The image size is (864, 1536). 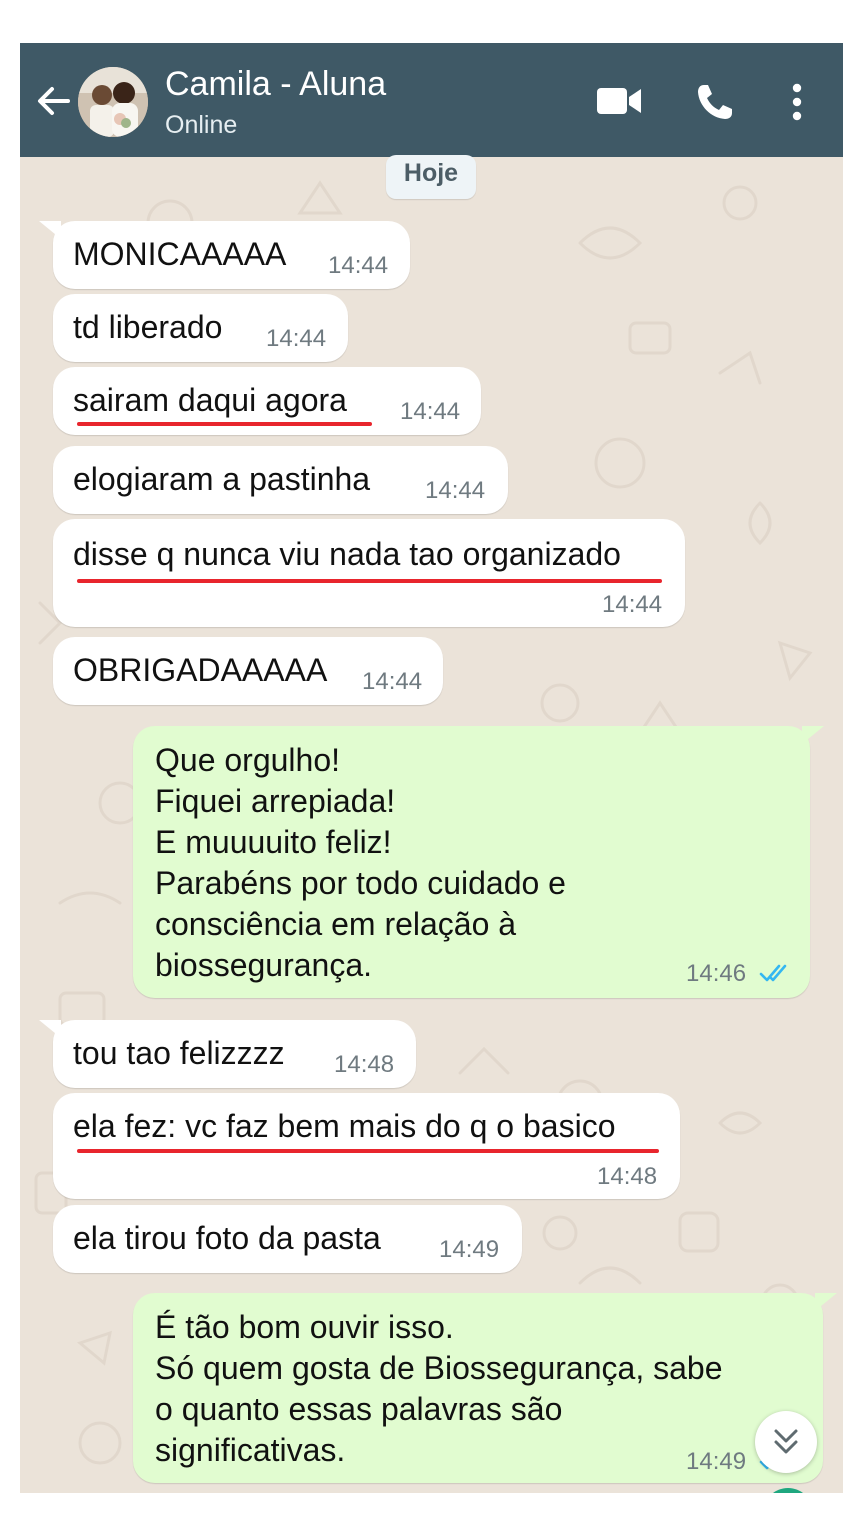 I want to click on message-line: Que orgulho!, so click(x=248, y=760).